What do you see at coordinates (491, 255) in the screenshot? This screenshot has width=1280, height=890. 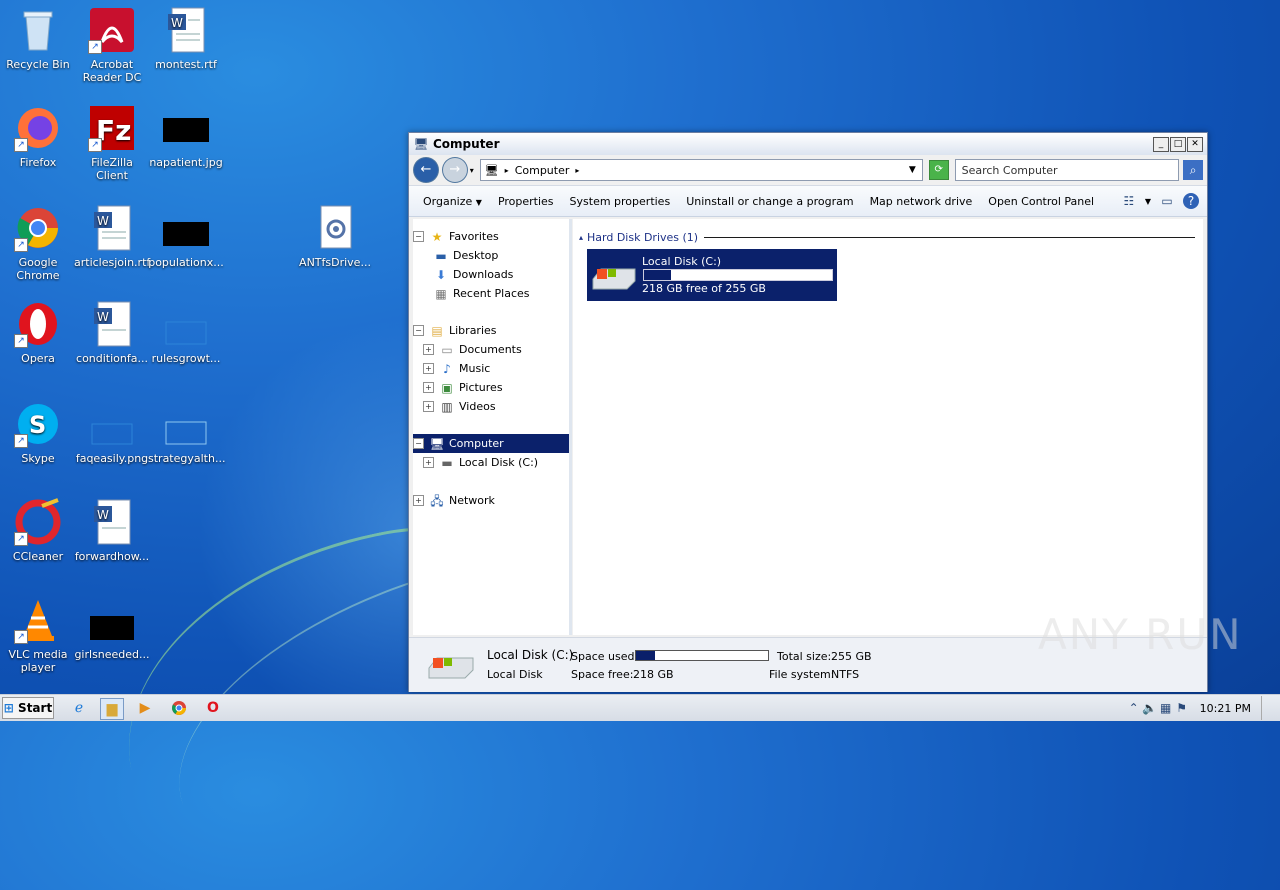 I see `nav-desktop: ▬ Desktop` at bounding box center [491, 255].